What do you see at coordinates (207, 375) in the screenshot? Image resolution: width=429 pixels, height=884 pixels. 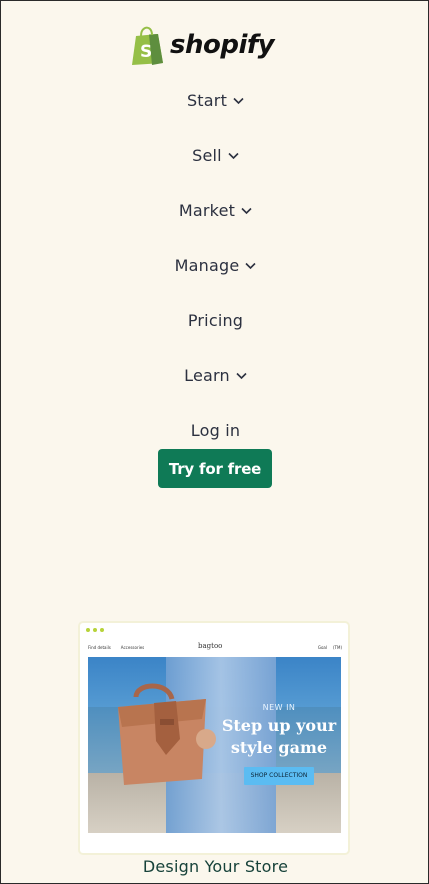 I see `nav-item-label: Learn` at bounding box center [207, 375].